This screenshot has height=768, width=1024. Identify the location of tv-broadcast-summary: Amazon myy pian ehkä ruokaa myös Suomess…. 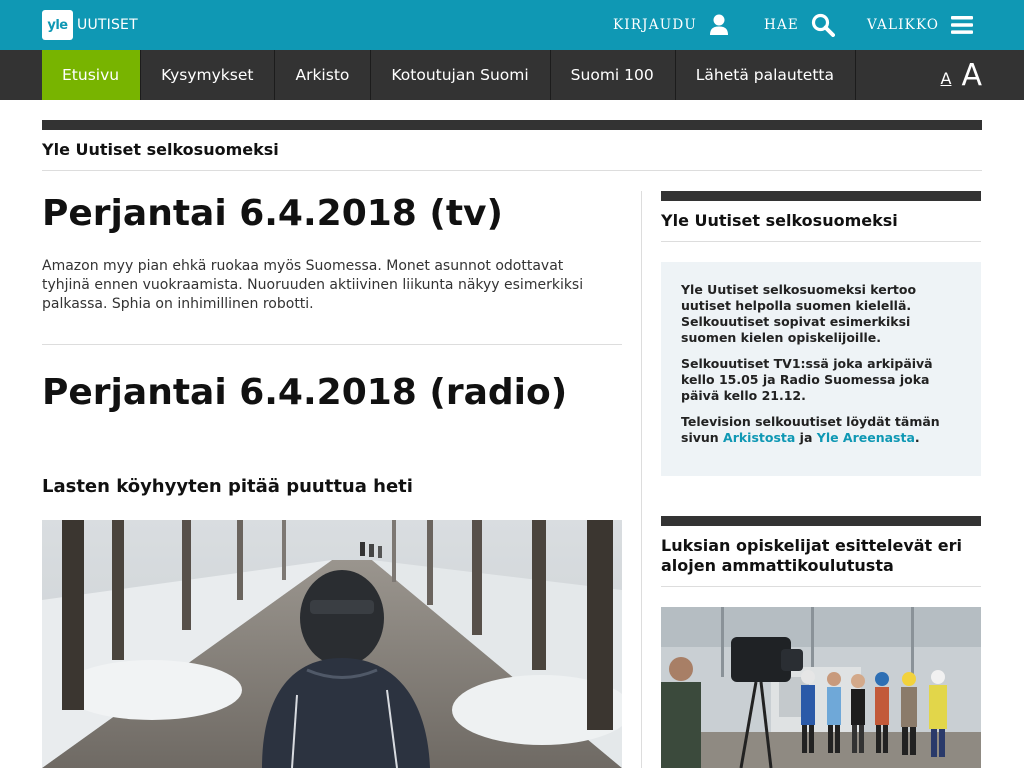
(313, 285).